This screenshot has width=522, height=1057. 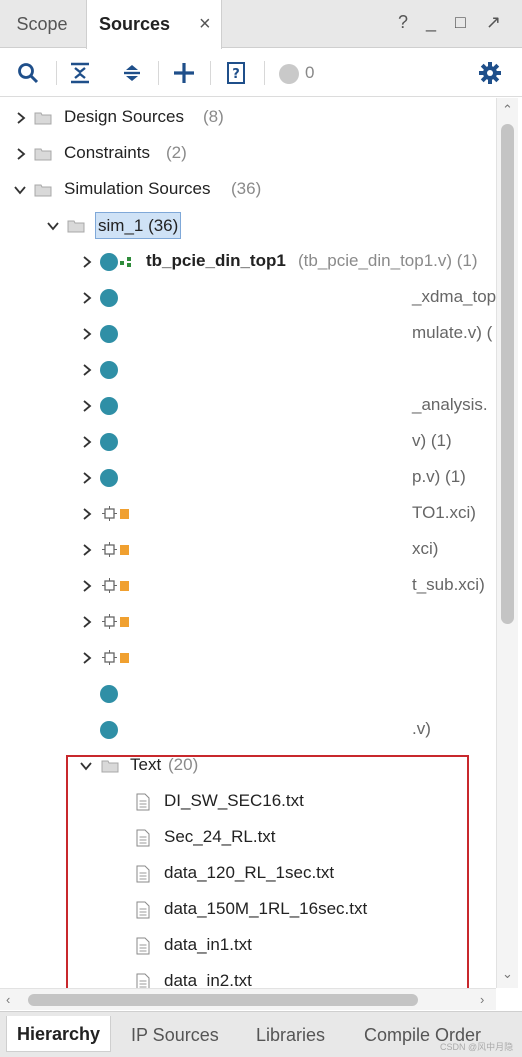 What do you see at coordinates (248, 118) in the screenshot?
I see `tree-item-design-sources: Design Sources (8)` at bounding box center [248, 118].